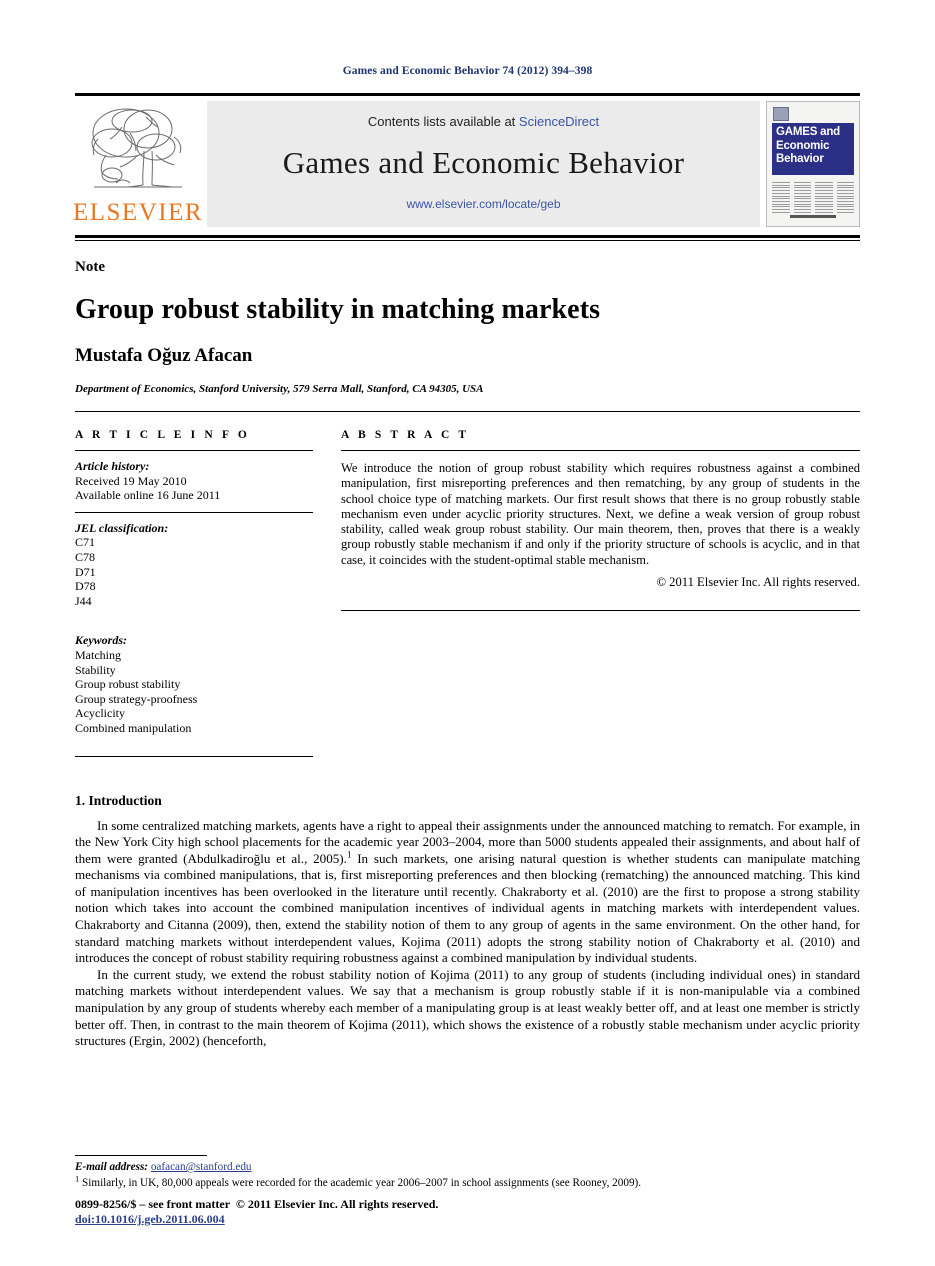 The width and height of the screenshot is (935, 1266). What do you see at coordinates (85, 556) in the screenshot?
I see `jel-code: C78` at bounding box center [85, 556].